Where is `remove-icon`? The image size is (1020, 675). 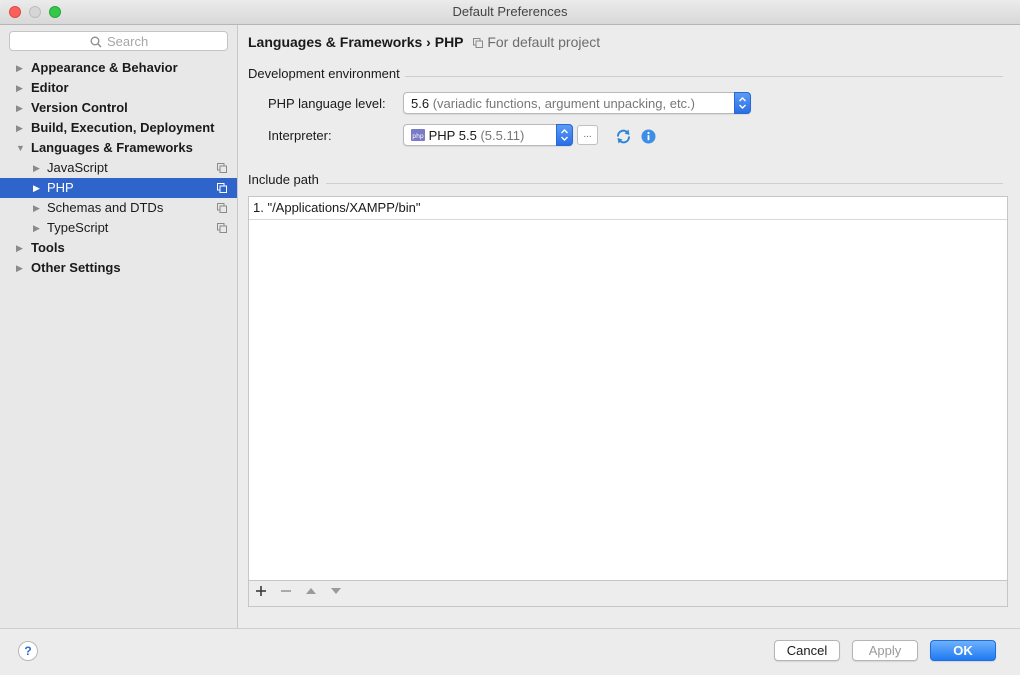
remove-icon is located at coordinates (286, 593).